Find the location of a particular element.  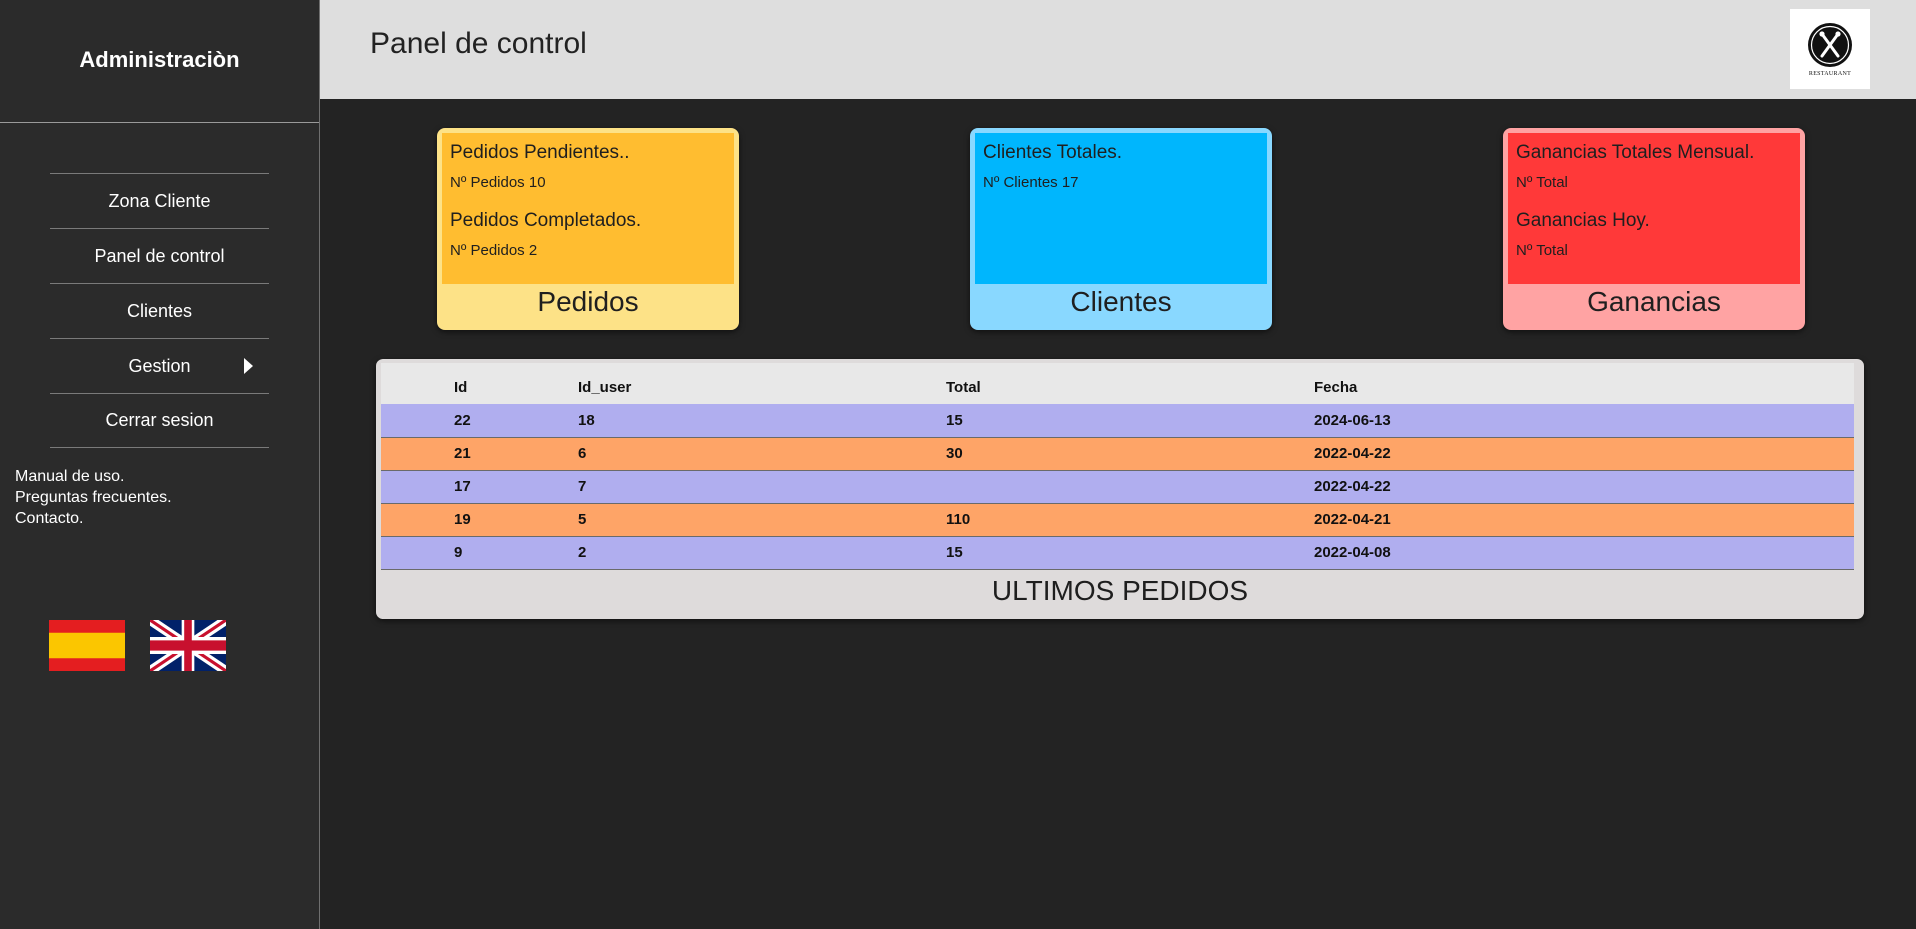

cell-id: 19 is located at coordinates (479, 520).